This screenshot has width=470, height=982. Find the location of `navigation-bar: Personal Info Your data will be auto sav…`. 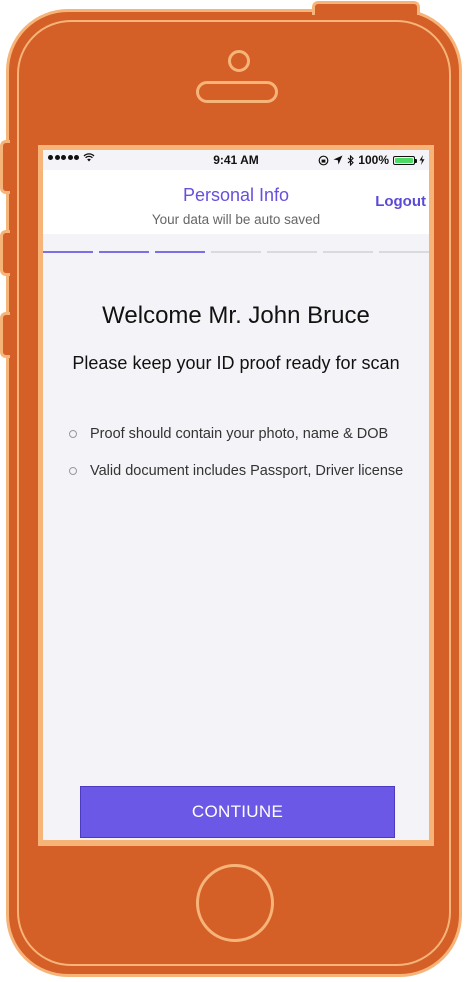

navigation-bar: Personal Info Your data will be auto sav… is located at coordinates (236, 211).